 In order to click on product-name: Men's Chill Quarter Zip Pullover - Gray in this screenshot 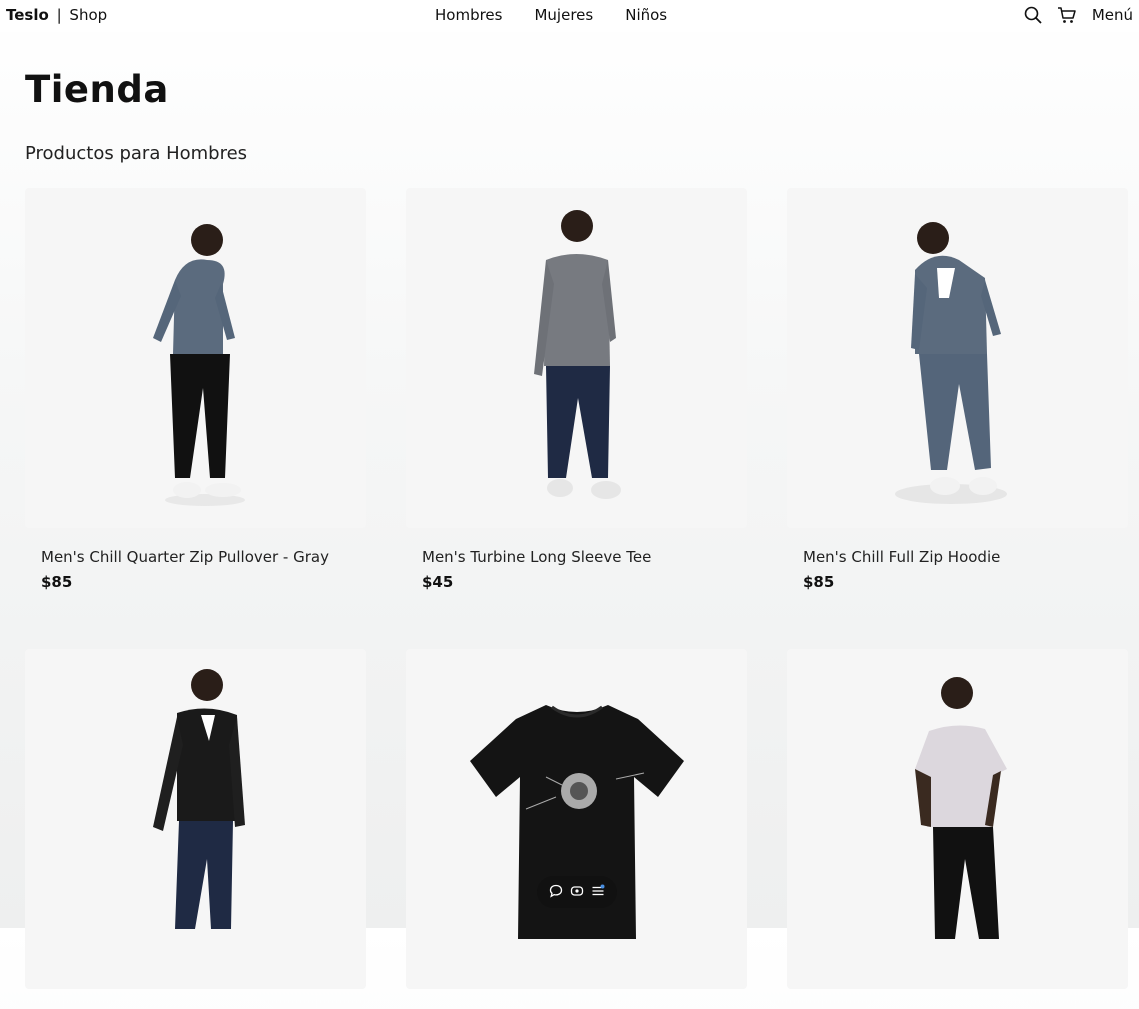, I will do `click(203, 557)`.